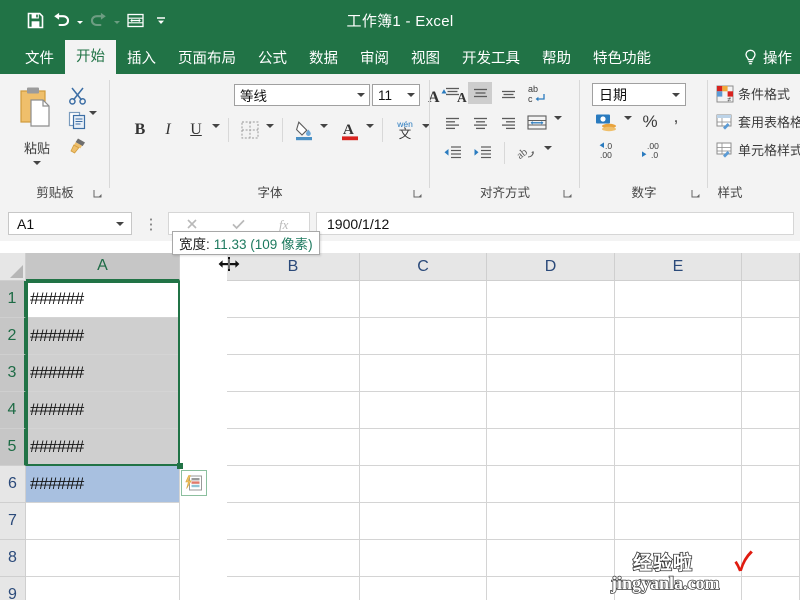 The image size is (800, 600). Describe the element at coordinates (324, 135) in the screenshot. I see `fill-color-dropdown-icon` at that location.